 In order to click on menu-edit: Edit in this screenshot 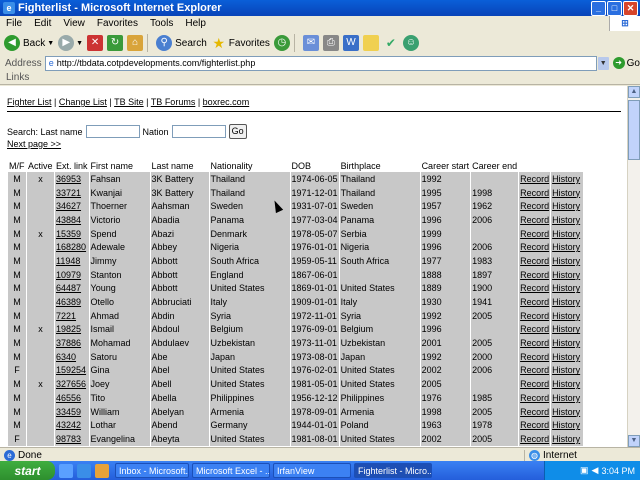, I will do `click(42, 23)`.